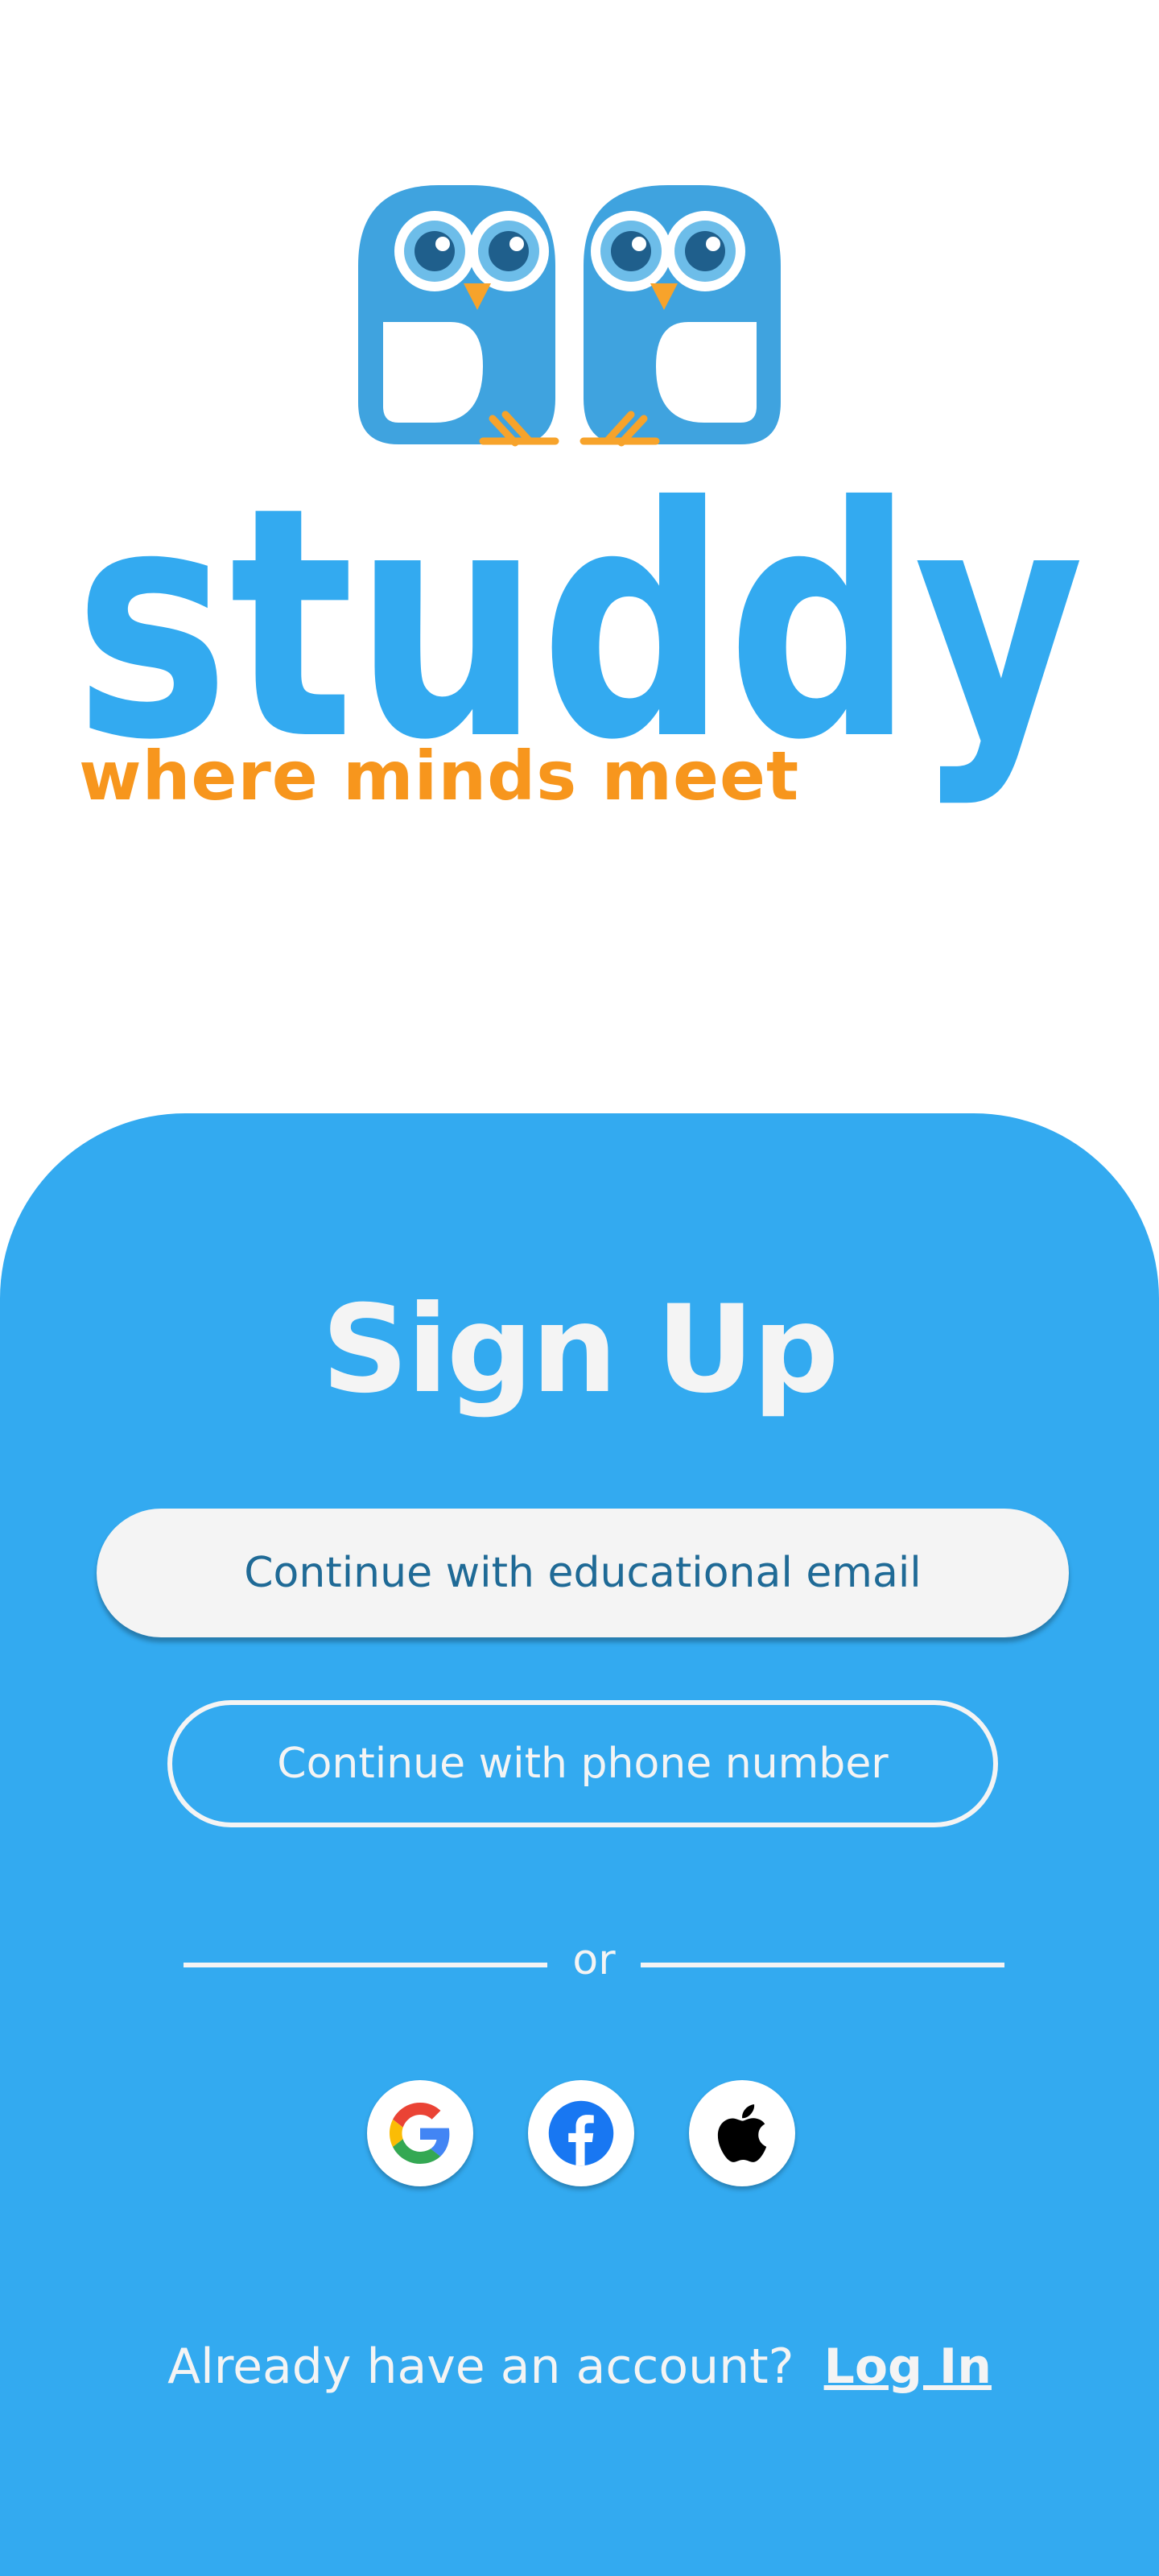  I want to click on owl-left, so click(459, 316).